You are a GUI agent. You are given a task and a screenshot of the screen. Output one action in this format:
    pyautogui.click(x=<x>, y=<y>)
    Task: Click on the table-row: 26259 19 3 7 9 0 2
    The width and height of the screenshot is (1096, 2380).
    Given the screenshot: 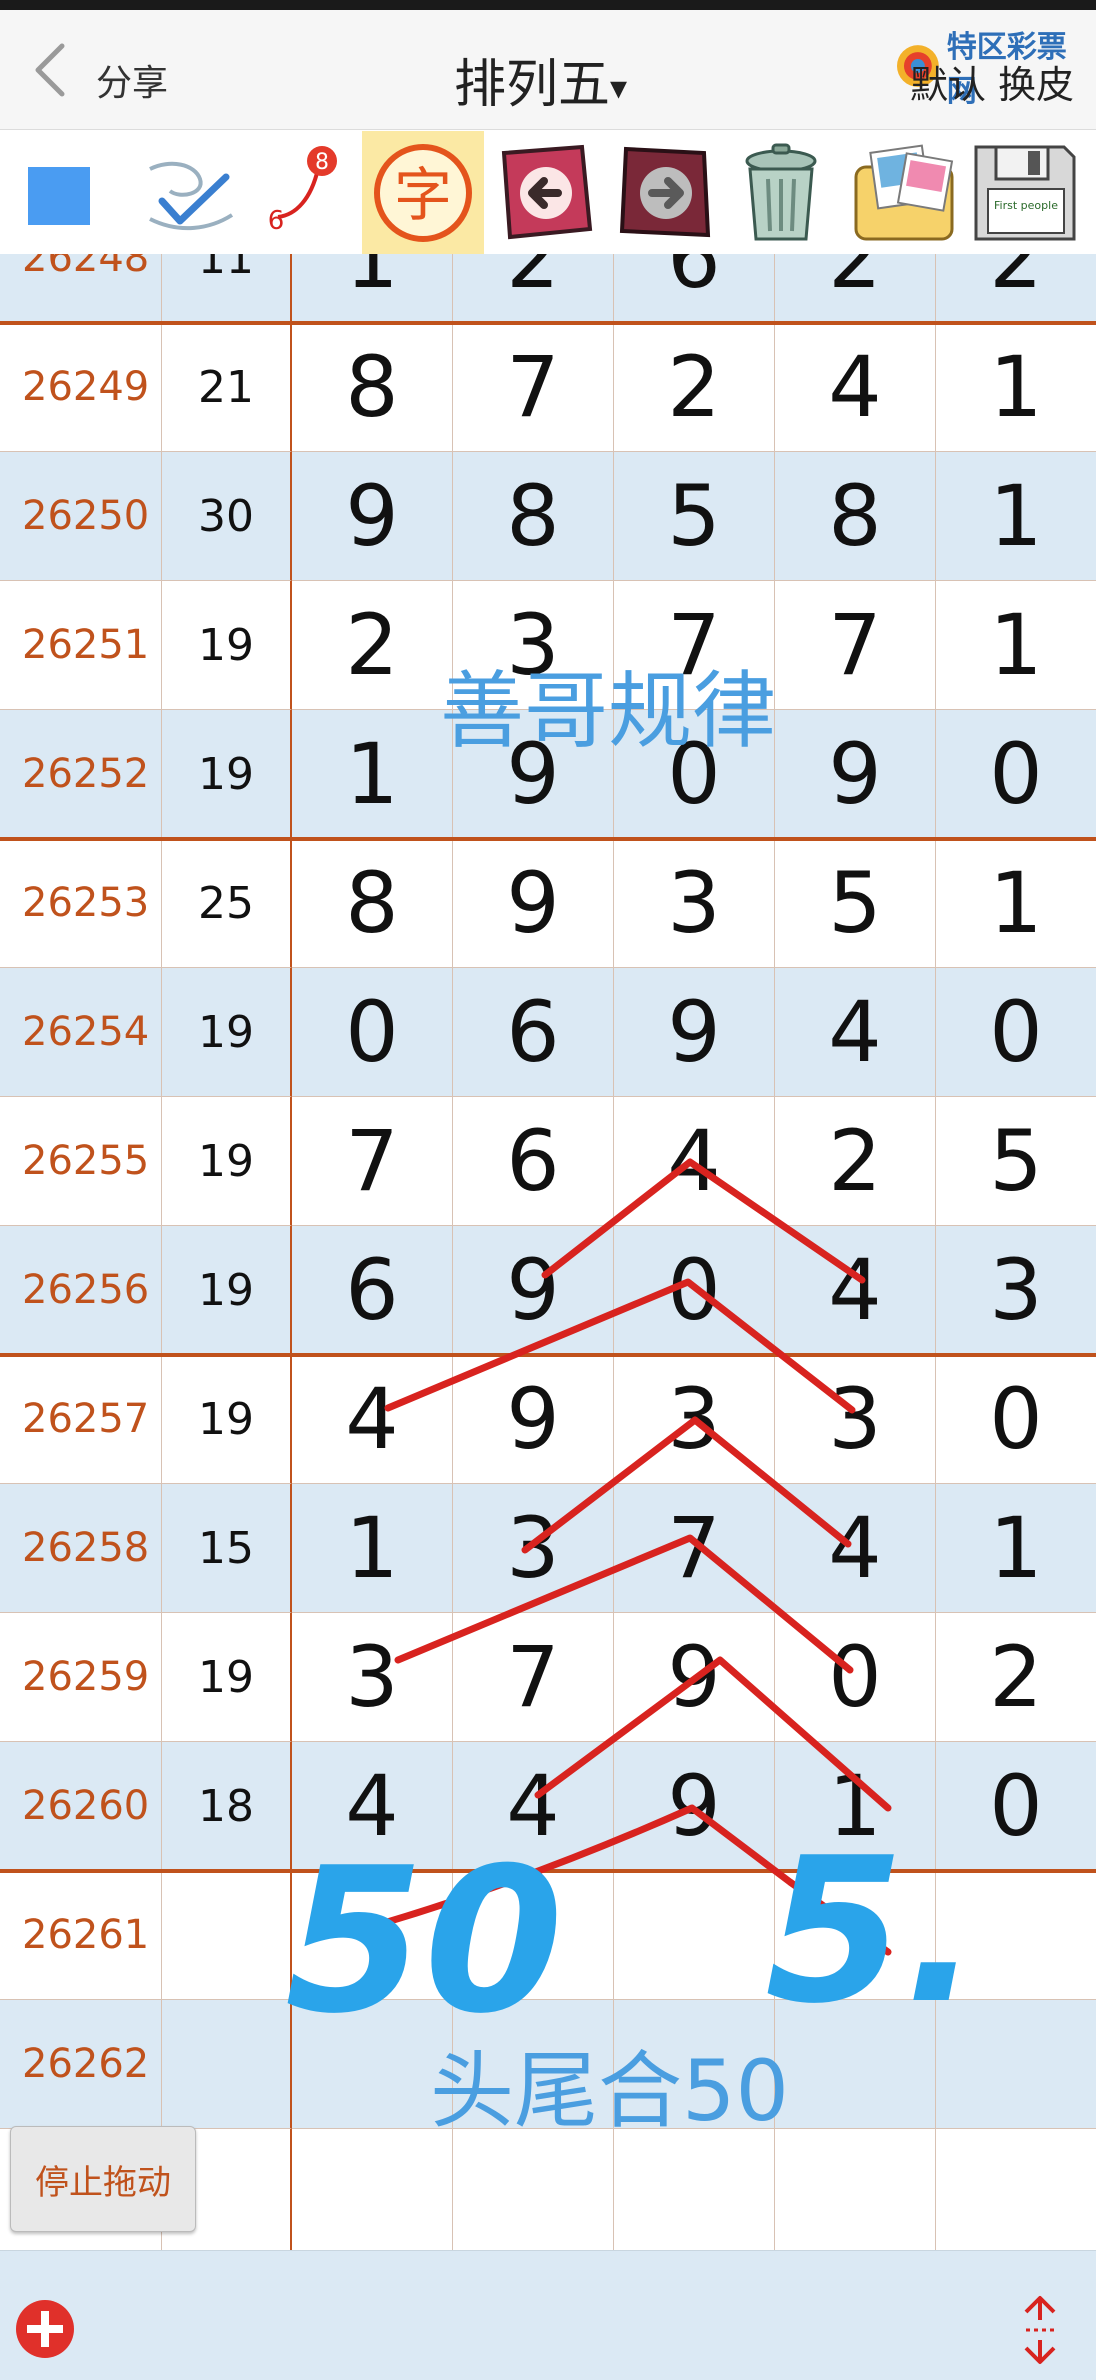 What is the action you would take?
    pyautogui.click(x=548, y=1677)
    